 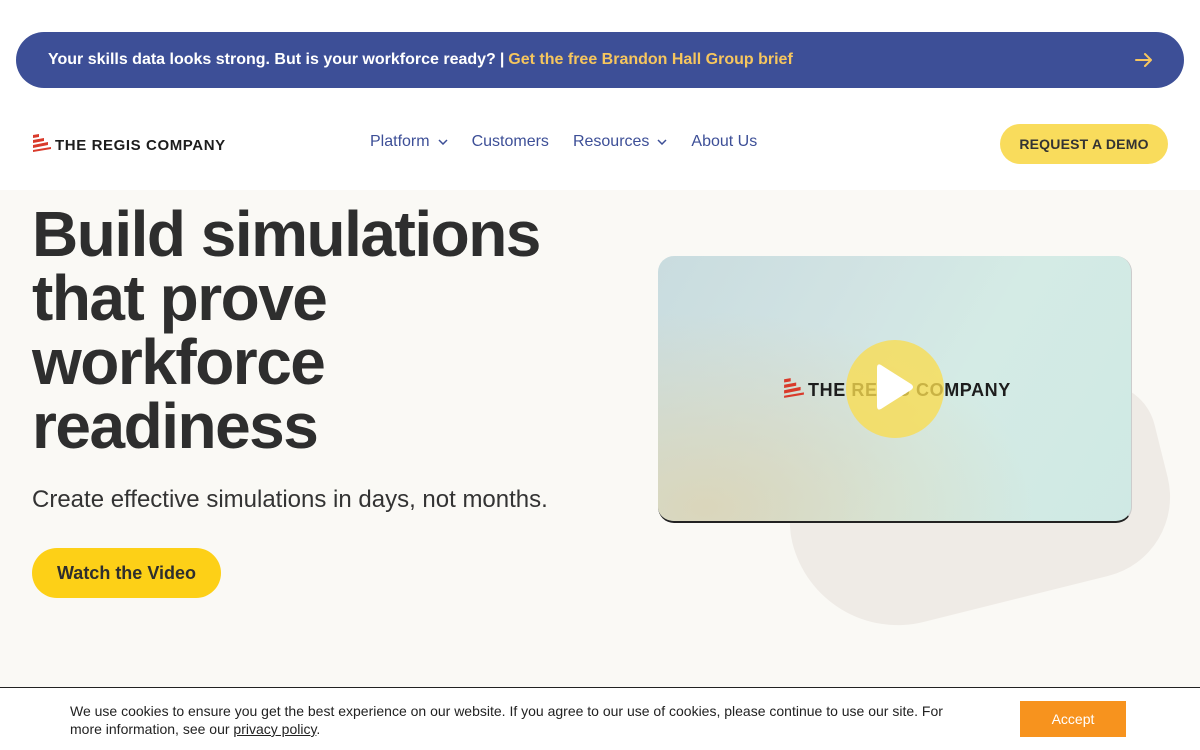 What do you see at coordinates (1084, 144) in the screenshot?
I see `request-demo-button: REQUEST A DEMO` at bounding box center [1084, 144].